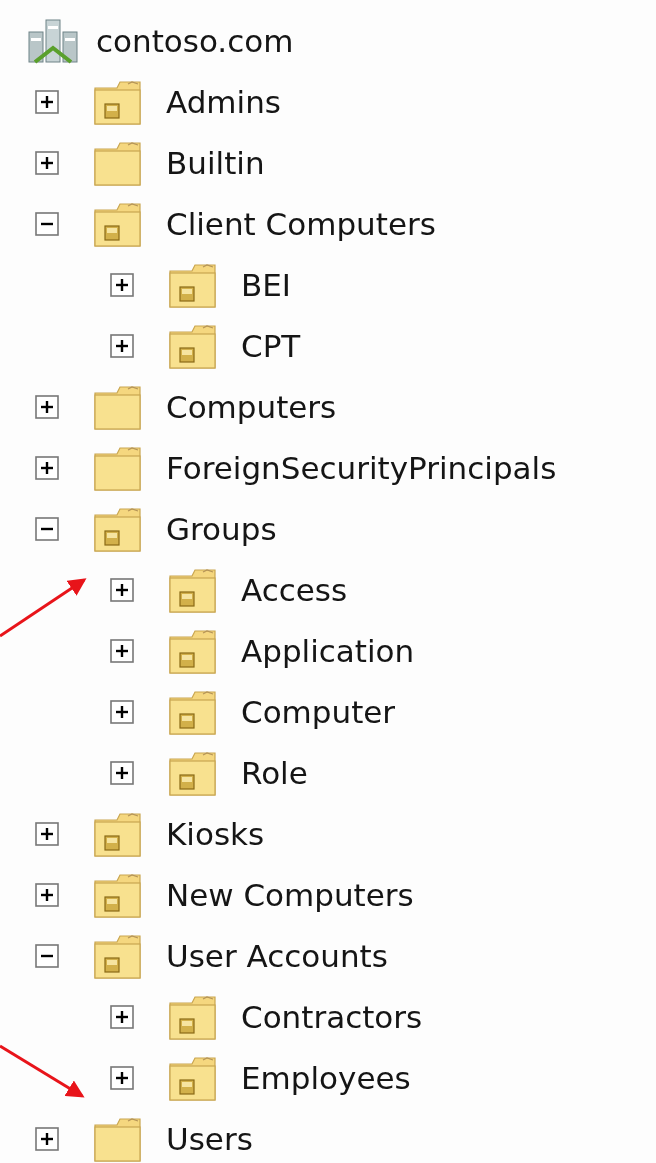  Describe the element at coordinates (294, 589) in the screenshot. I see `tree-item: Access` at that location.